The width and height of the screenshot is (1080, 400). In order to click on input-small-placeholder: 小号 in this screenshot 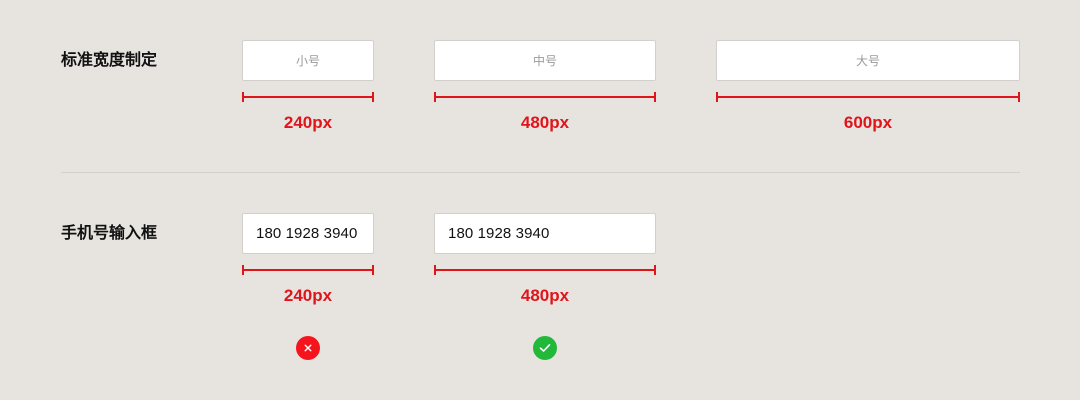, I will do `click(307, 61)`.